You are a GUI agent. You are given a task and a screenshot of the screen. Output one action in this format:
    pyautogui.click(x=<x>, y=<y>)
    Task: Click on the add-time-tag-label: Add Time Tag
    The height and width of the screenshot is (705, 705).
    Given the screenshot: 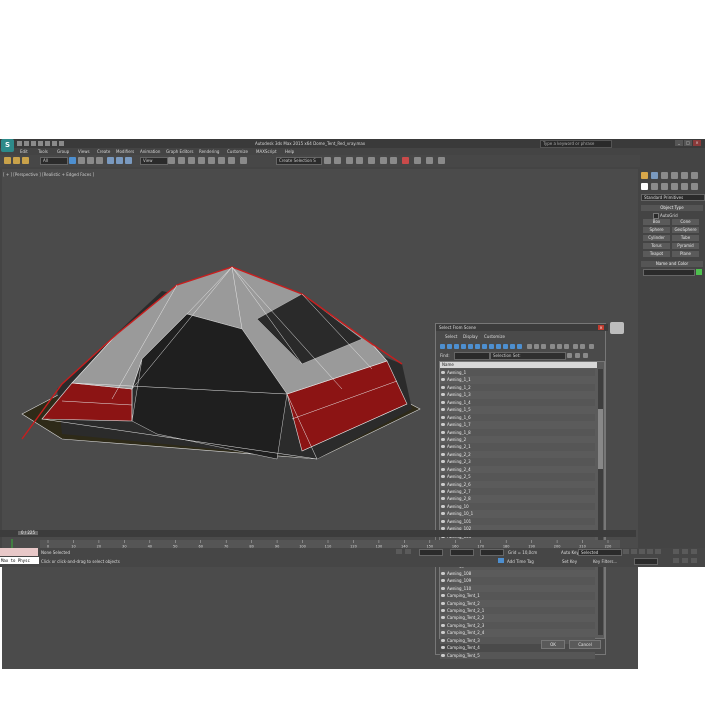 What is the action you would take?
    pyautogui.click(x=520, y=561)
    